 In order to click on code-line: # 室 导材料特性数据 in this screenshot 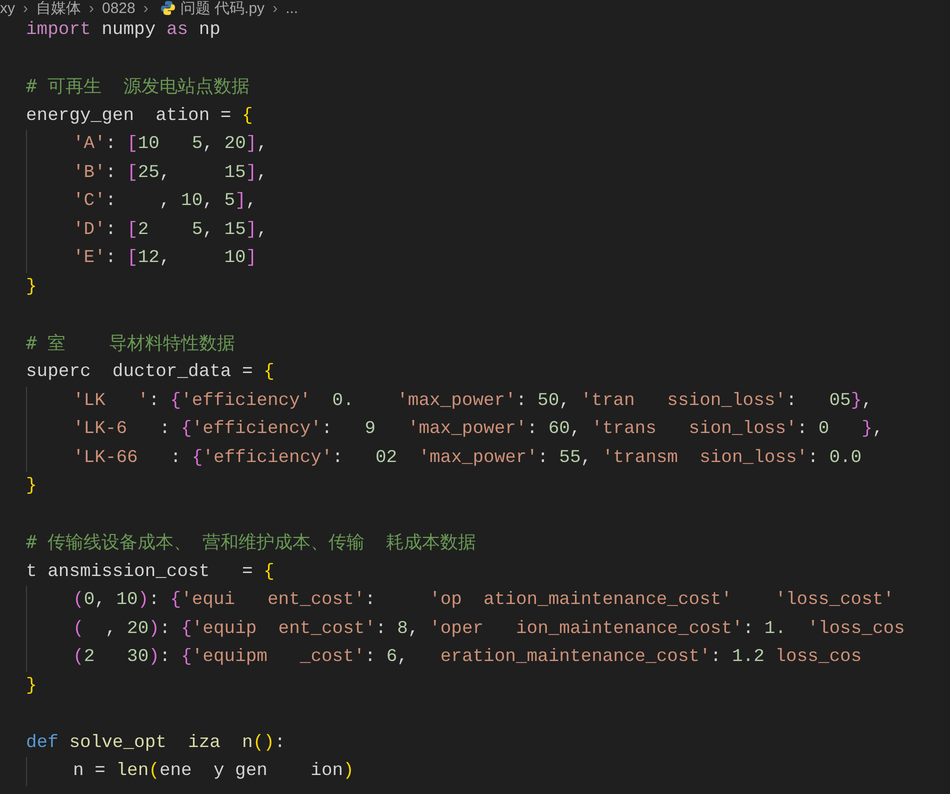, I will do `click(131, 344)`.